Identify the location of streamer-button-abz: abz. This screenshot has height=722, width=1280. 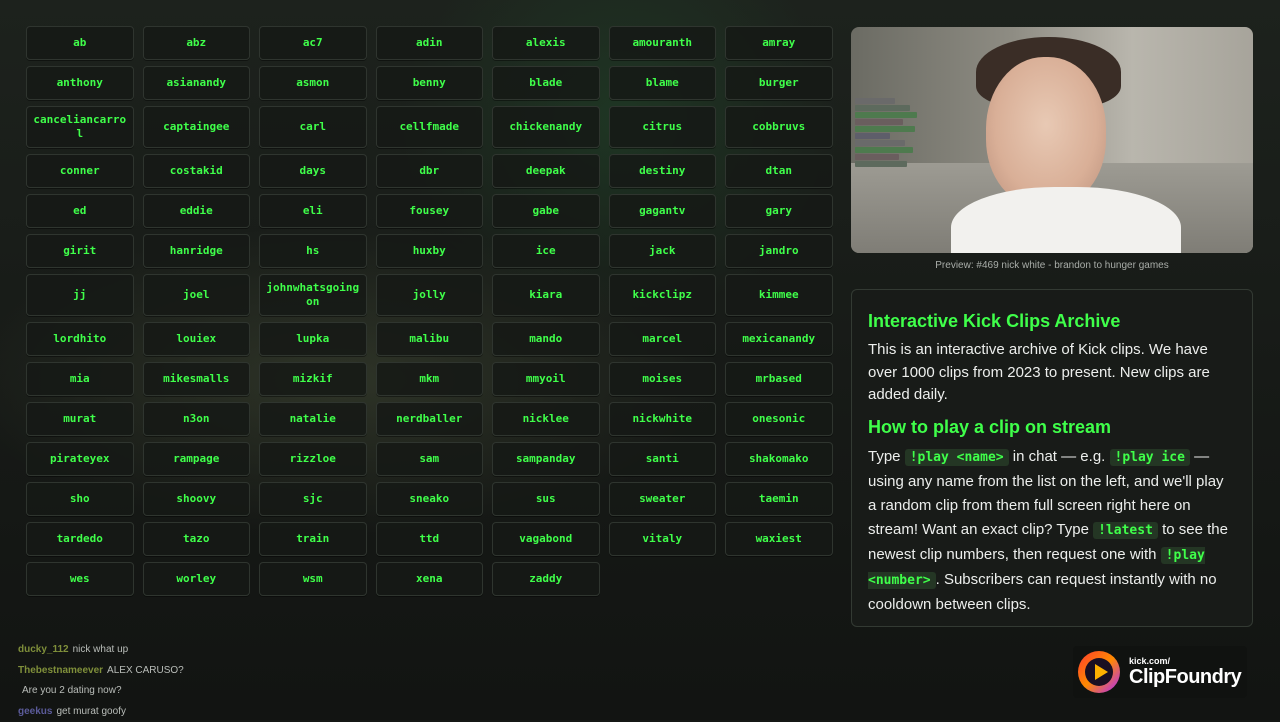
(197, 43).